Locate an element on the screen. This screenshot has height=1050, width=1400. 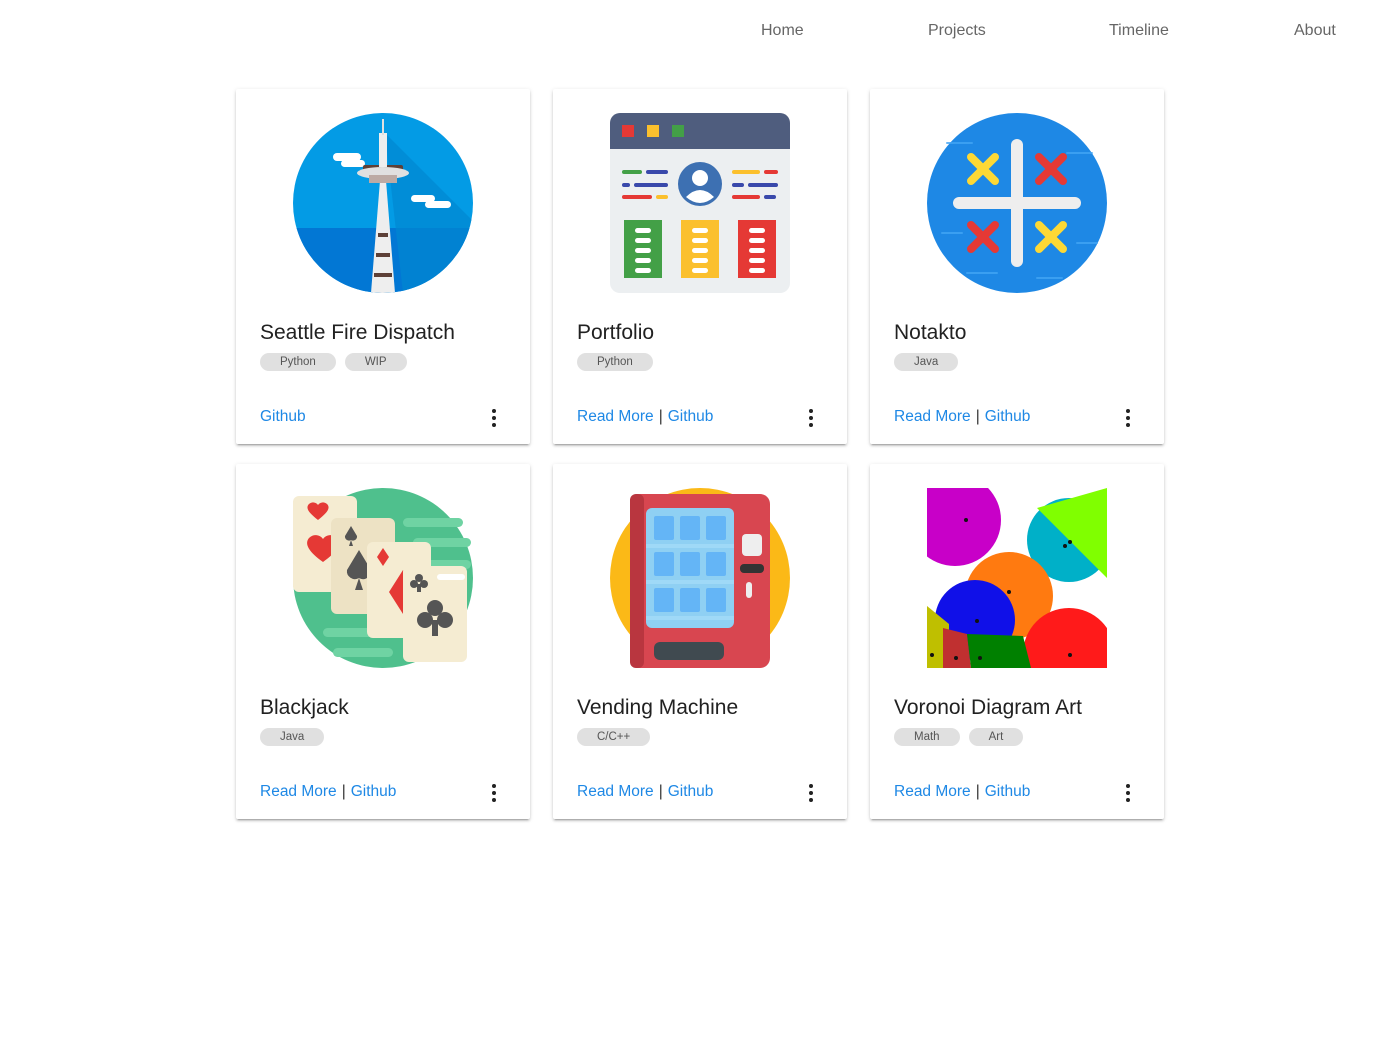
tag-chip: WIP is located at coordinates (375, 362).